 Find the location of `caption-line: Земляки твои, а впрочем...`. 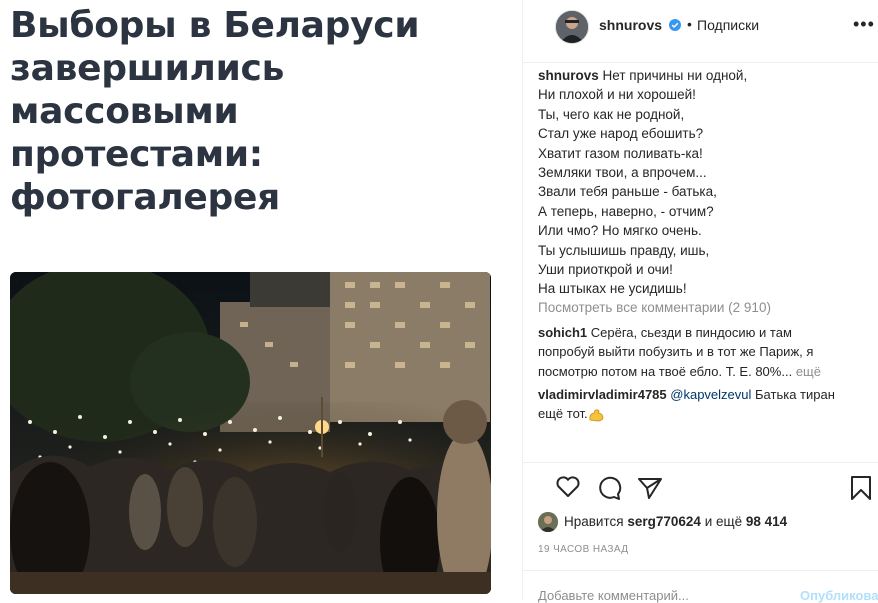

caption-line: Земляки твои, а впрочем... is located at coordinates (622, 173).